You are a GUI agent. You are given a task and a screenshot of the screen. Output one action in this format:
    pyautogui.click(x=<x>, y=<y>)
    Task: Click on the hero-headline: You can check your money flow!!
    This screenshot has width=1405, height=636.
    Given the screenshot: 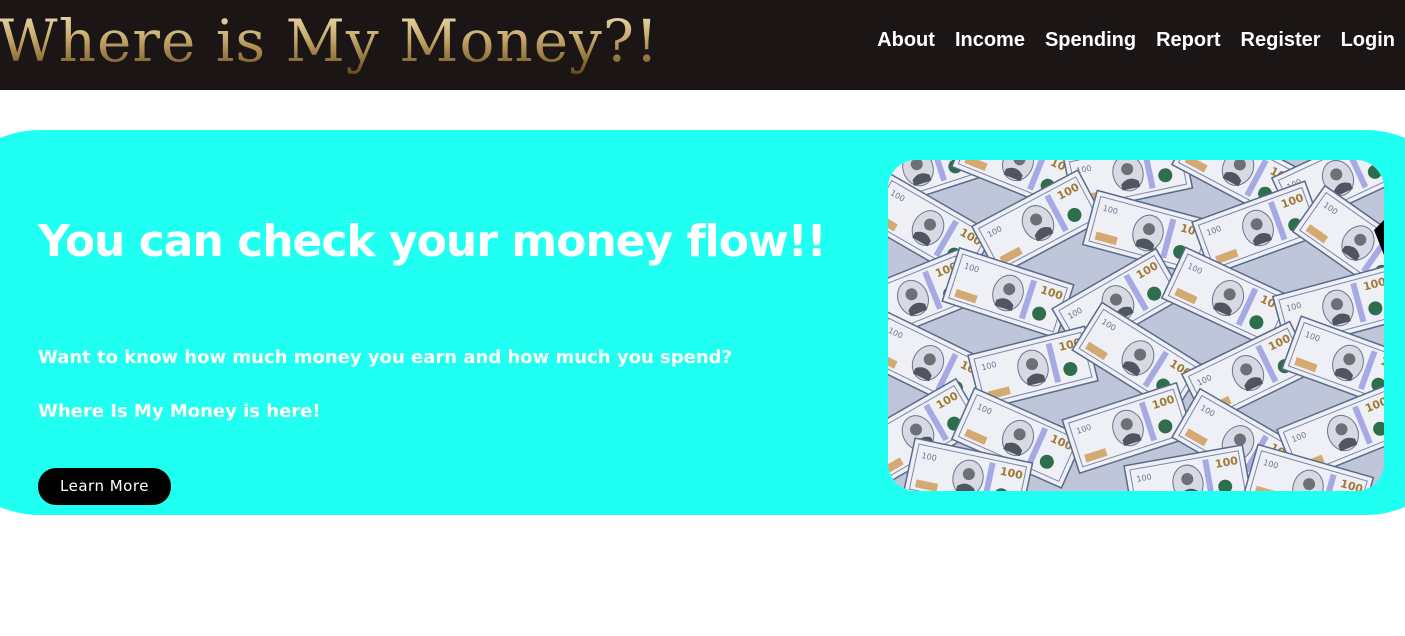 What is the action you would take?
    pyautogui.click(x=432, y=241)
    